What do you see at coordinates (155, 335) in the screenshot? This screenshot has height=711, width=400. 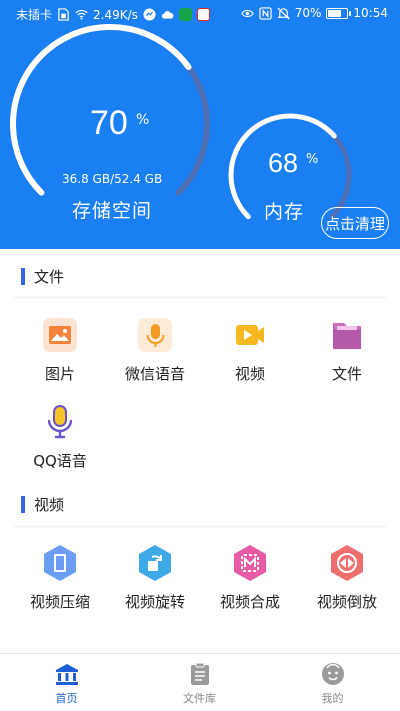 I see `wechat-voice-icon` at bounding box center [155, 335].